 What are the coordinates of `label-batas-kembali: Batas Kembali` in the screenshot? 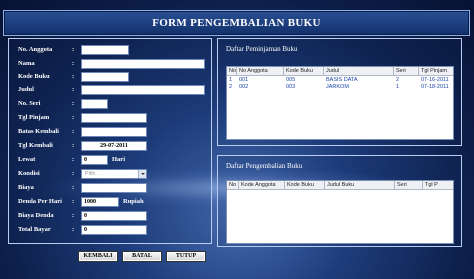 It's located at (38, 131).